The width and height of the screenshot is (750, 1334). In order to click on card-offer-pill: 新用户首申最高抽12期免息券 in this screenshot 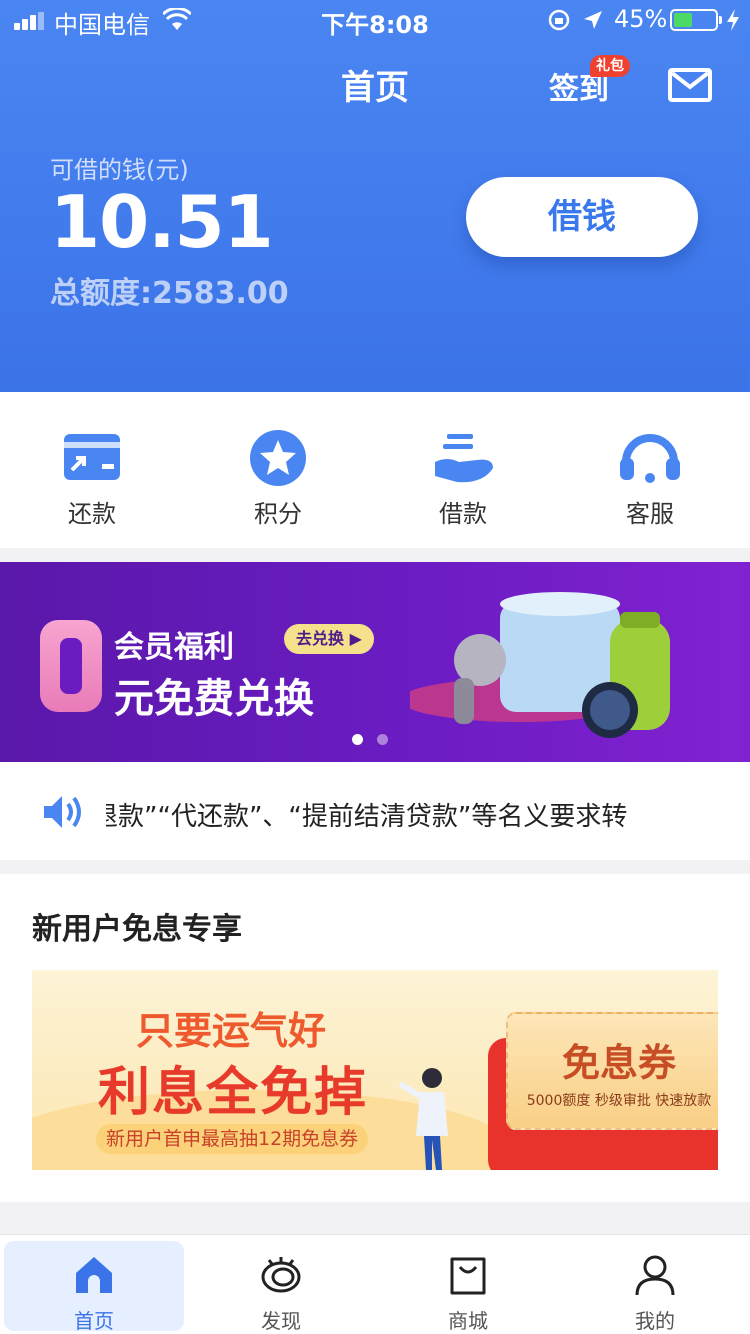, I will do `click(232, 1139)`.